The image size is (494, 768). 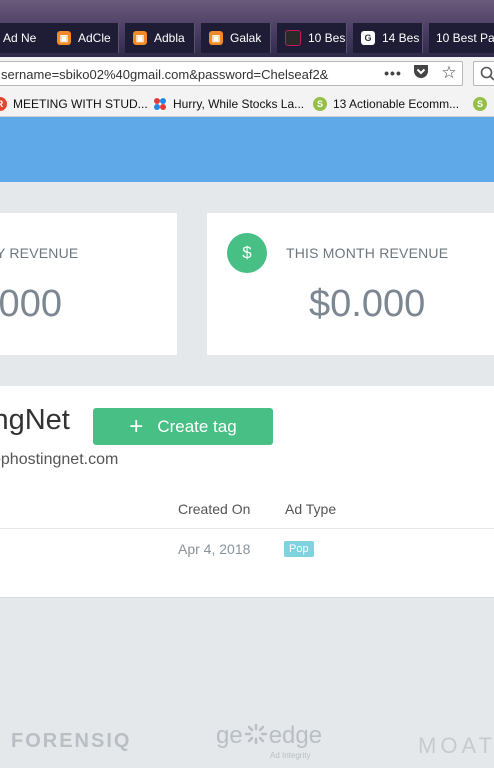 I want to click on geoedge-burst-icon, so click(x=255, y=734).